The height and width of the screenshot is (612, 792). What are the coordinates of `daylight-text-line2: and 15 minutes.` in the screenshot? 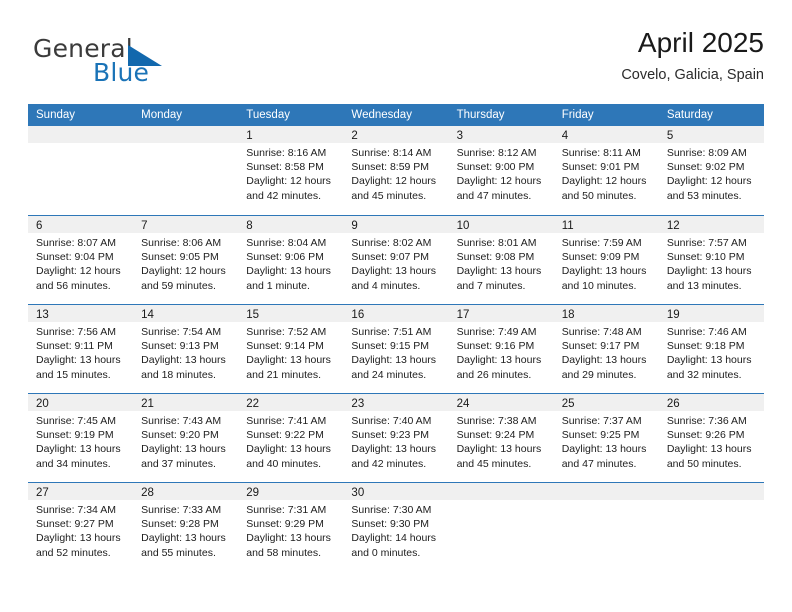 It's located at (73, 374).